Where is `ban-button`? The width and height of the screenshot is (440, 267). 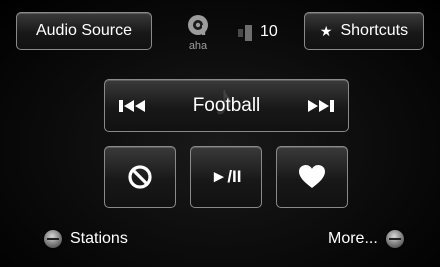 ban-button is located at coordinates (140, 177).